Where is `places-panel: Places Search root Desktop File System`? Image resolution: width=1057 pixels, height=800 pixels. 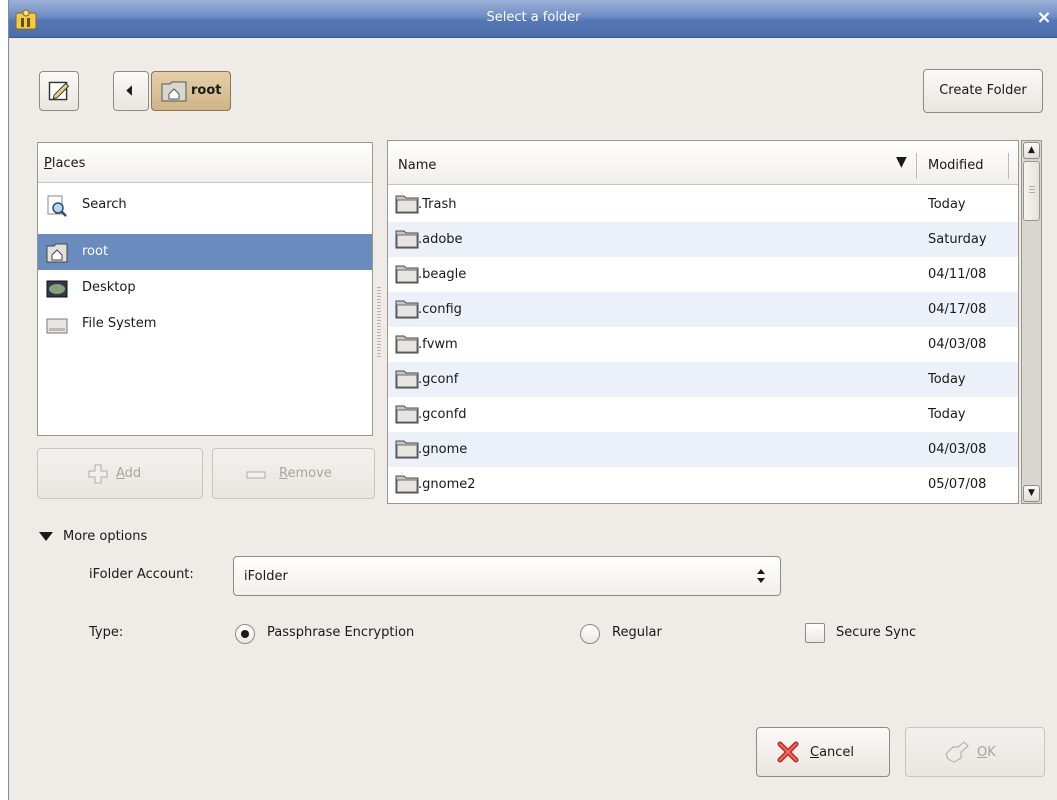 places-panel: Places Search root Desktop File System is located at coordinates (205, 289).